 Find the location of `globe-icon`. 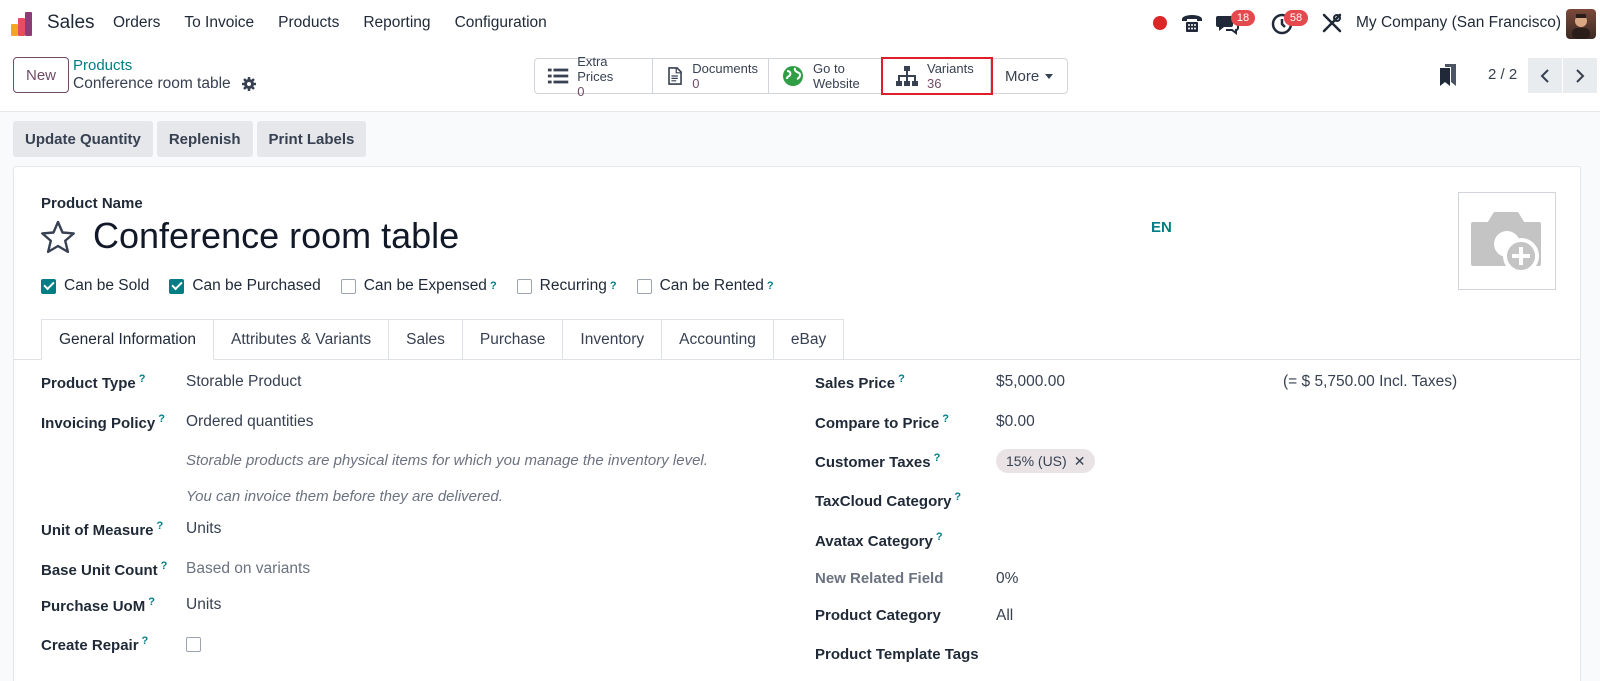

globe-icon is located at coordinates (793, 76).